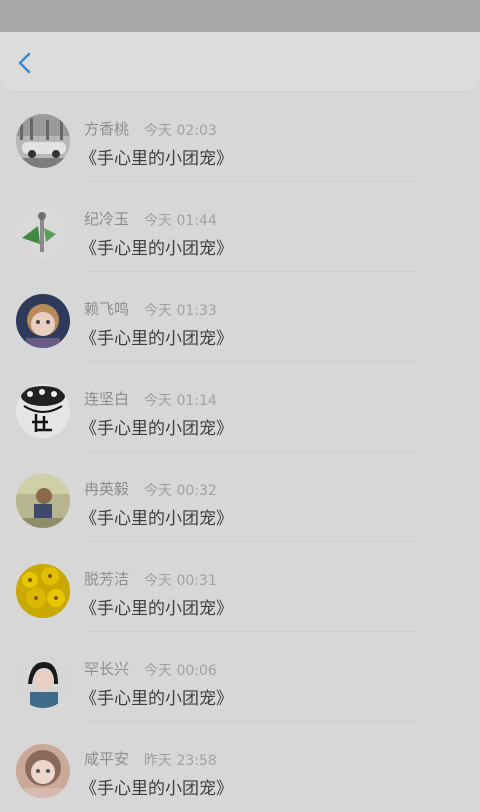 This screenshot has height=812, width=480. I want to click on chevron-left-icon, so click(24, 63).